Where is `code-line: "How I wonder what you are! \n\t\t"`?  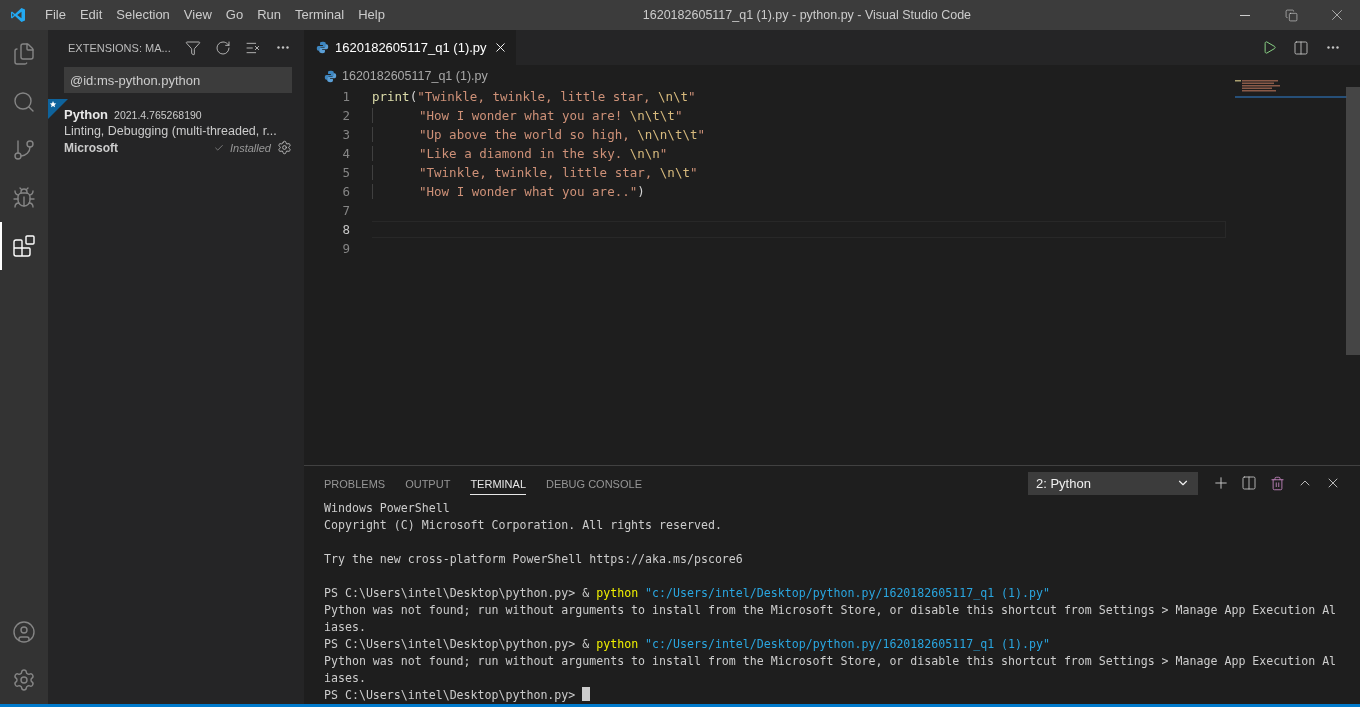
code-line: "How I wonder what you are! \n\t\t" is located at coordinates (527, 115).